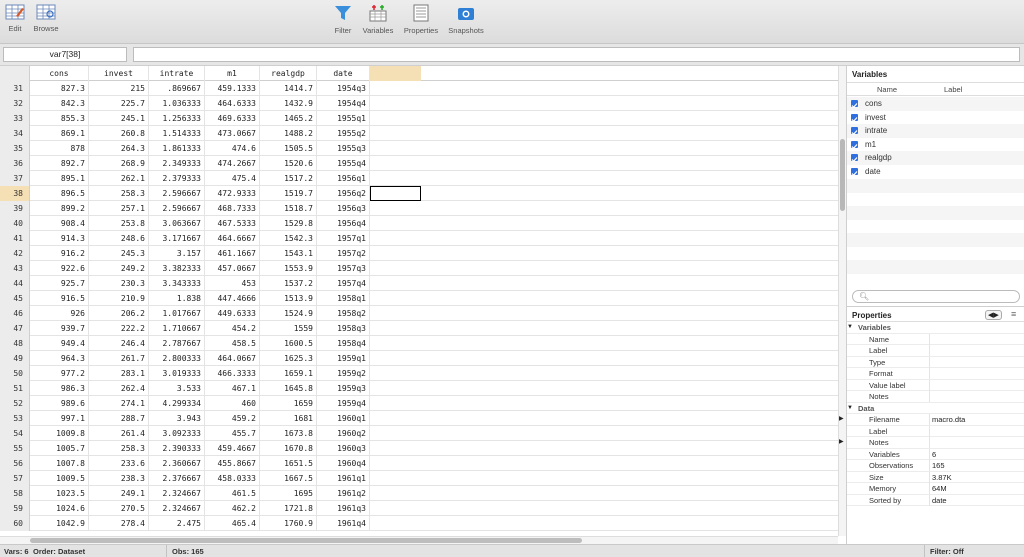 The height and width of the screenshot is (557, 1024). I want to click on row-number: 37, so click(15, 178).